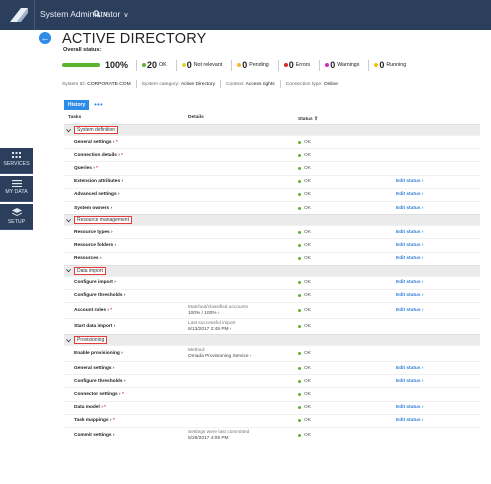 The width and height of the screenshot is (491, 484). What do you see at coordinates (243, 330) in the screenshot?
I see `details-link: 6/13/2017 2:45 PM ›` at bounding box center [243, 330].